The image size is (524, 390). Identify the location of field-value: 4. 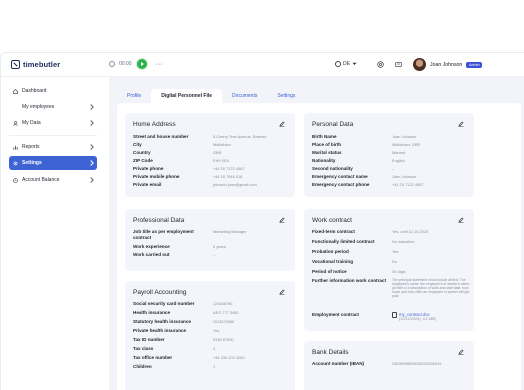
(214, 348).